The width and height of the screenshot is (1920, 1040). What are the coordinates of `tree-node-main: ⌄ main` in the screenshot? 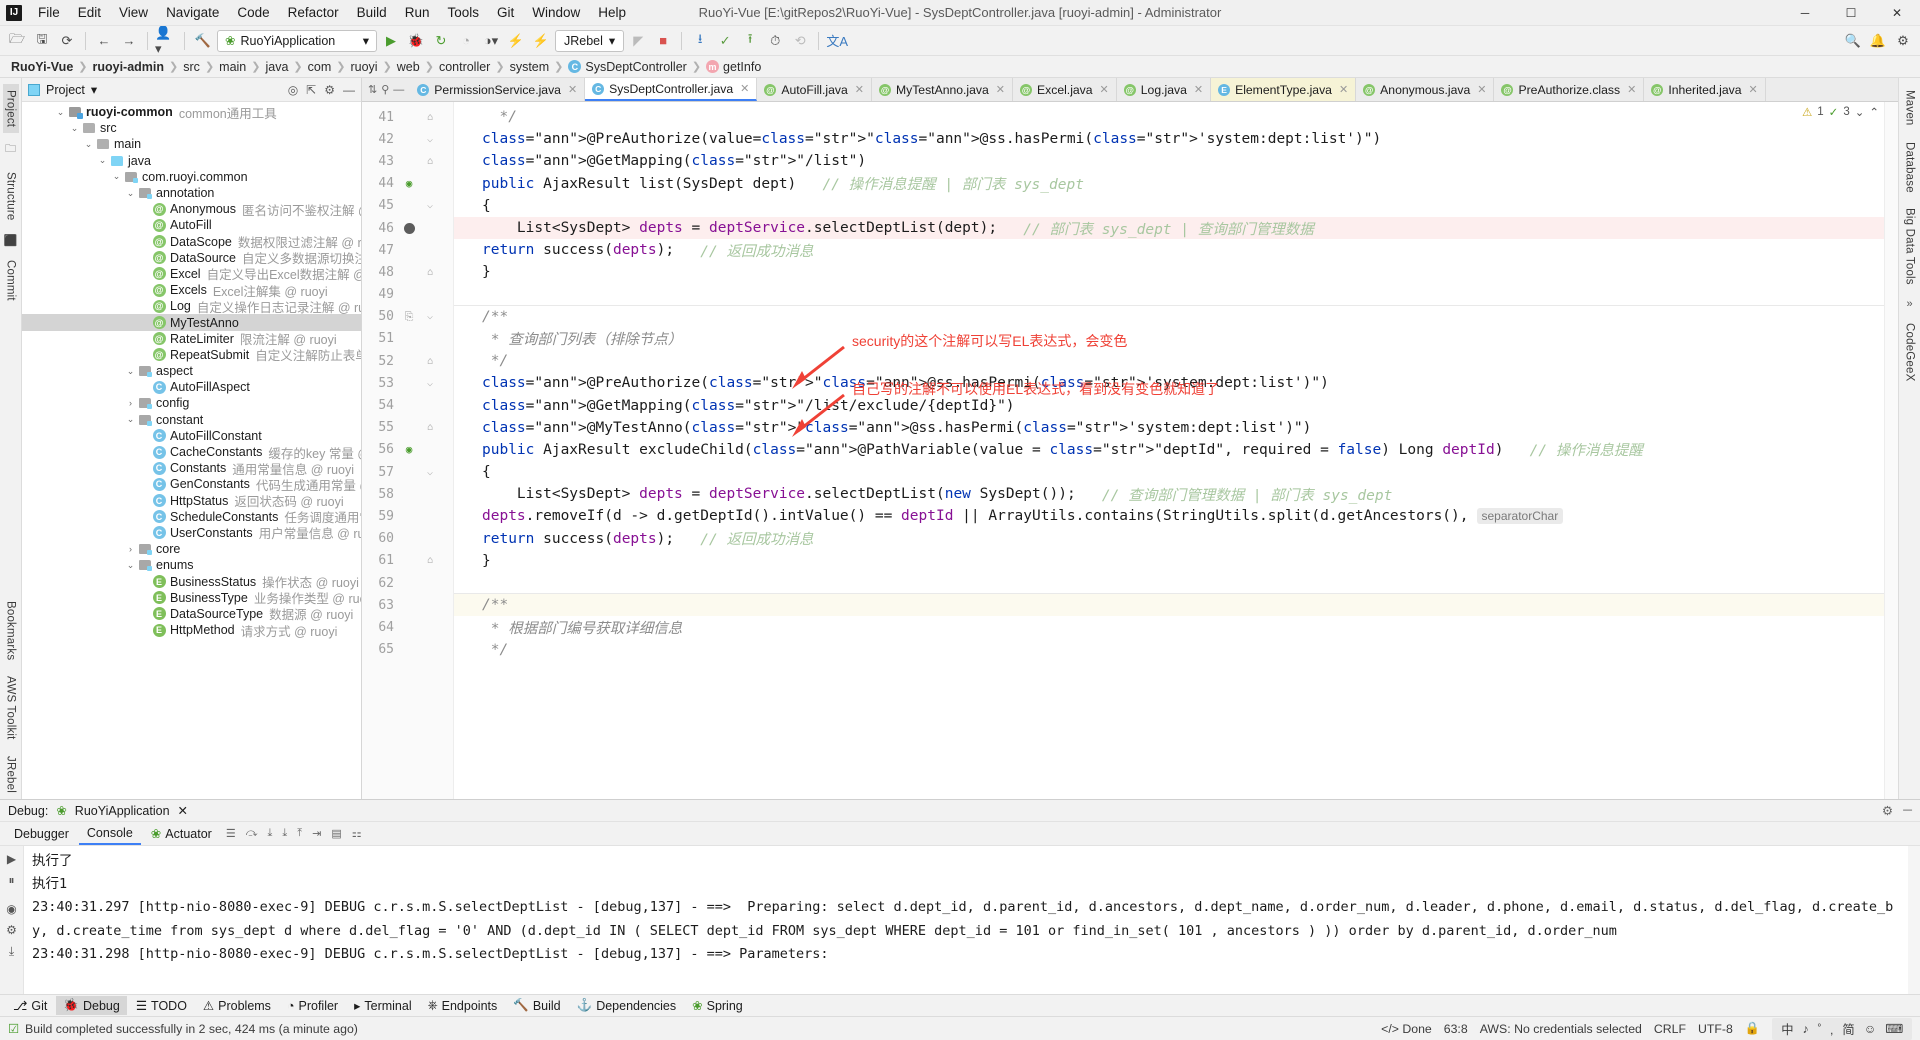 It's located at (191, 144).